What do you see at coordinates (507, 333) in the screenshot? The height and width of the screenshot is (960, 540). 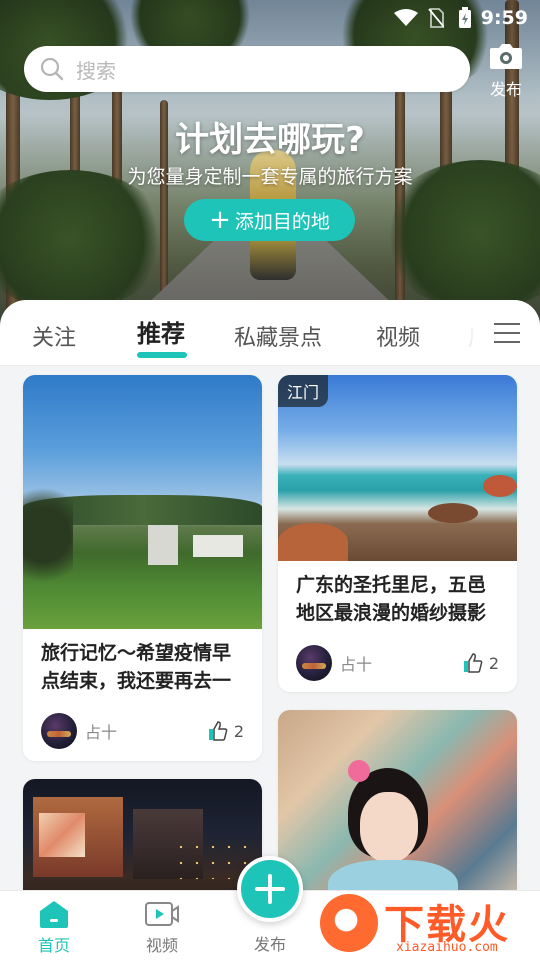 I see `menu-icon` at bounding box center [507, 333].